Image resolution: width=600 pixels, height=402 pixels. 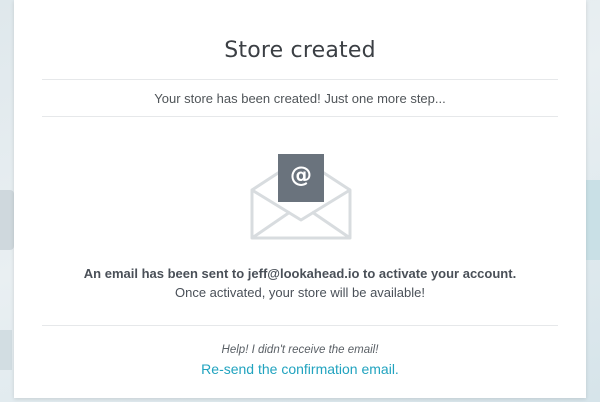 What do you see at coordinates (593, 220) in the screenshot?
I see `background-decoration-right` at bounding box center [593, 220].